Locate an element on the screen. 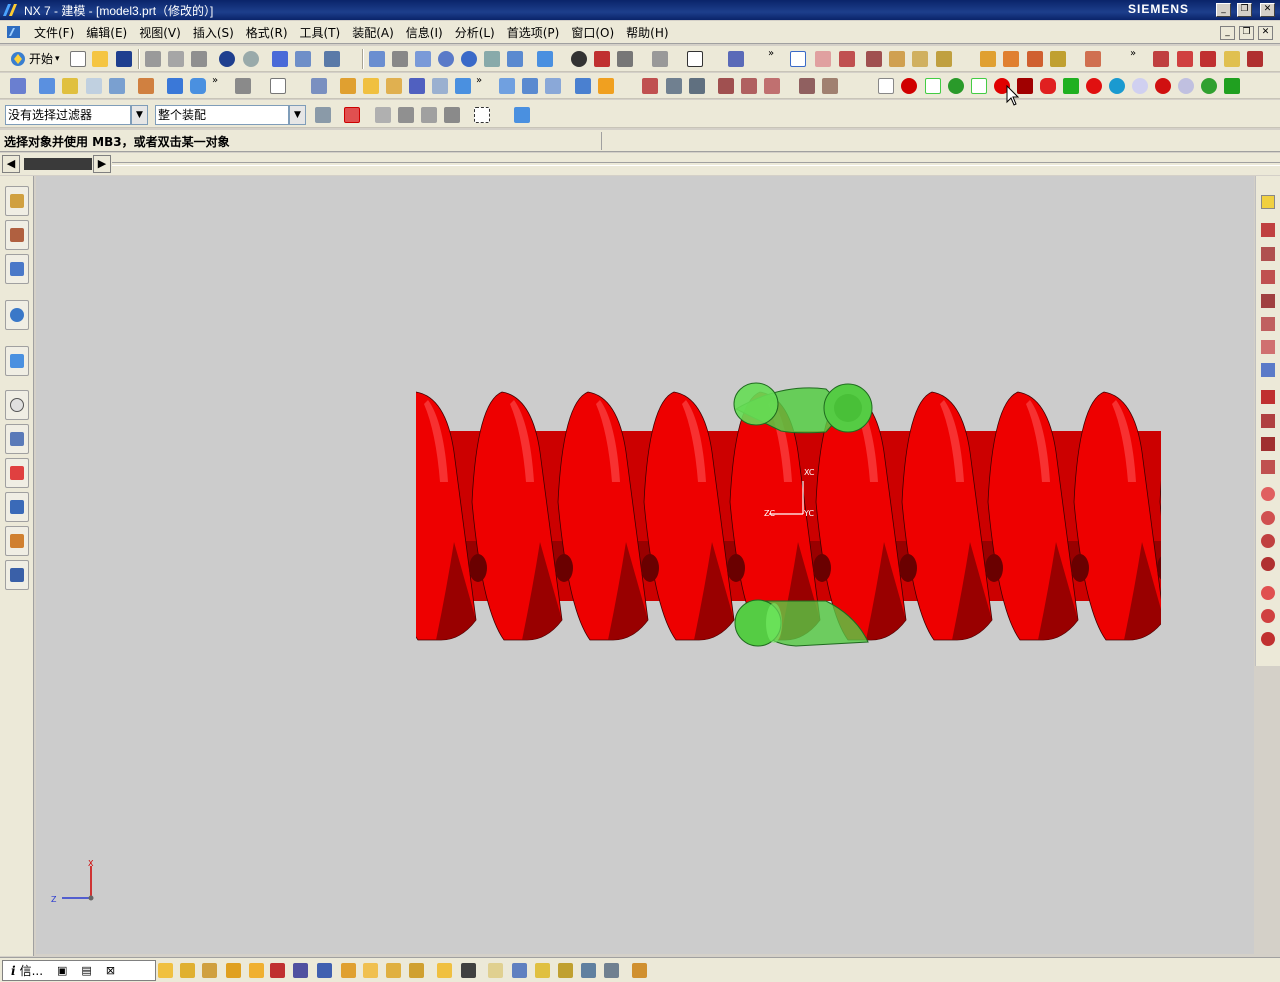 The image size is (1280, 982). view-icon is located at coordinates (495, 970).